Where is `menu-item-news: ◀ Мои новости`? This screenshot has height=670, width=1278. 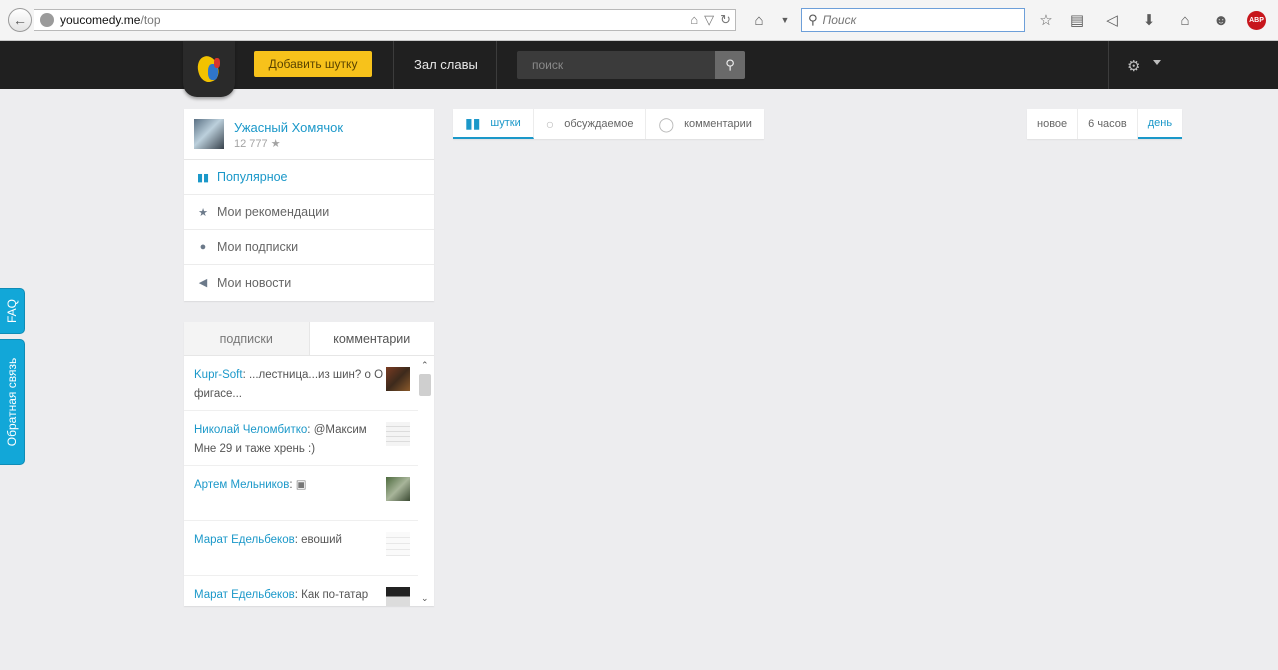
menu-item-news: ◀ Мои новости is located at coordinates (309, 282).